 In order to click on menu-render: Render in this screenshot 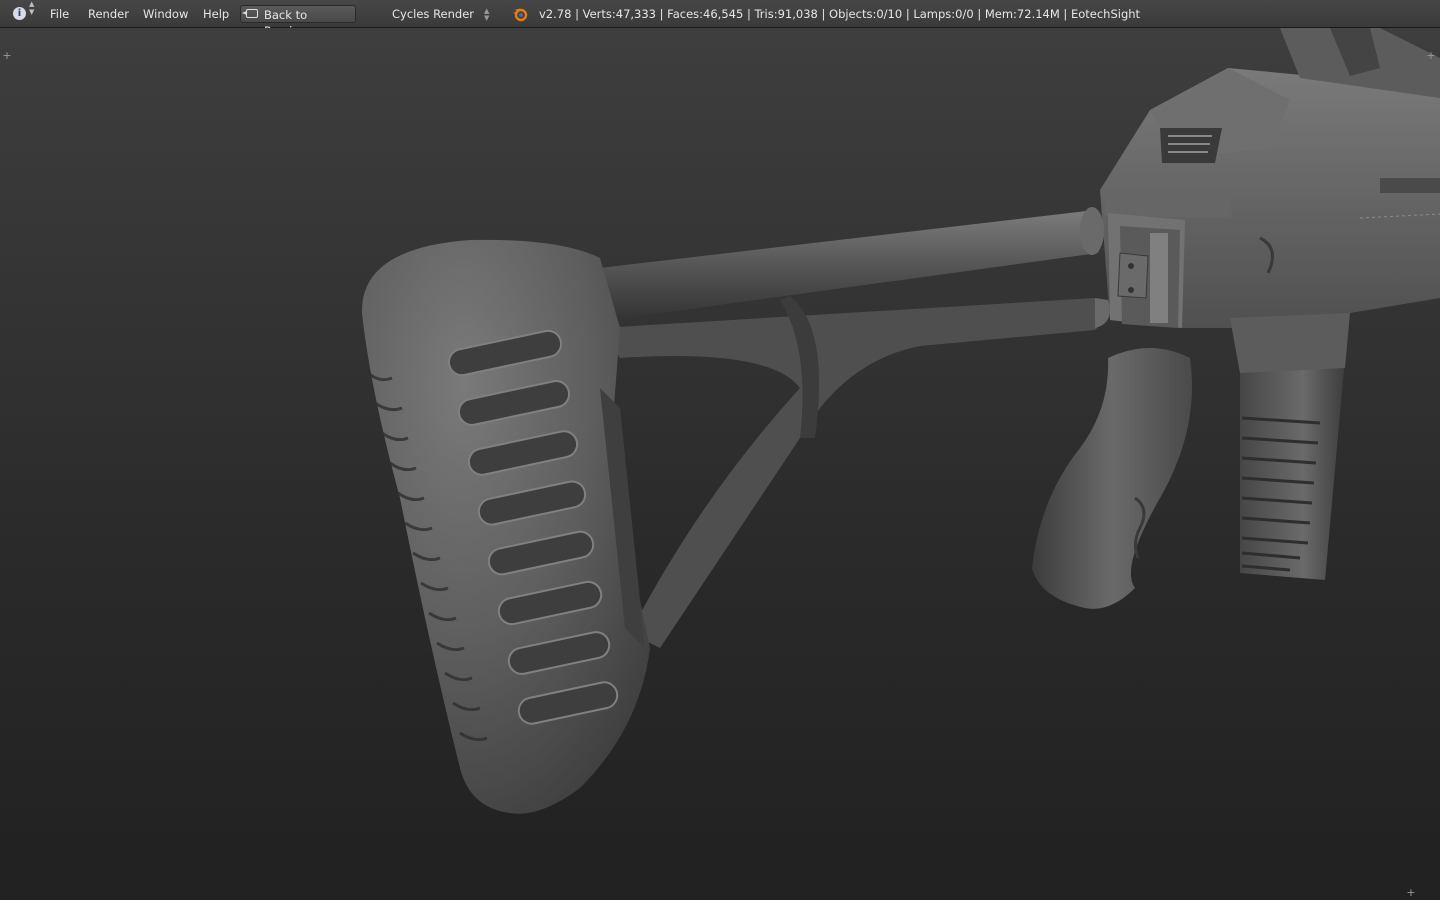, I will do `click(108, 14)`.